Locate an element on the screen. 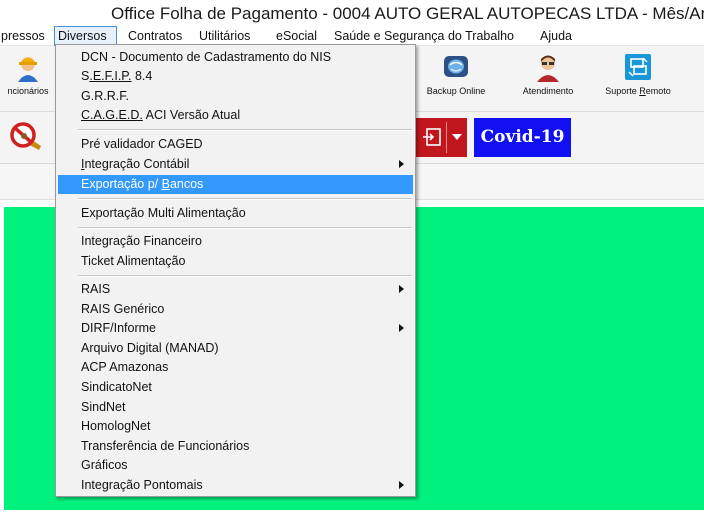 The image size is (704, 513). covid-19-button: Covid-19 is located at coordinates (522, 137).